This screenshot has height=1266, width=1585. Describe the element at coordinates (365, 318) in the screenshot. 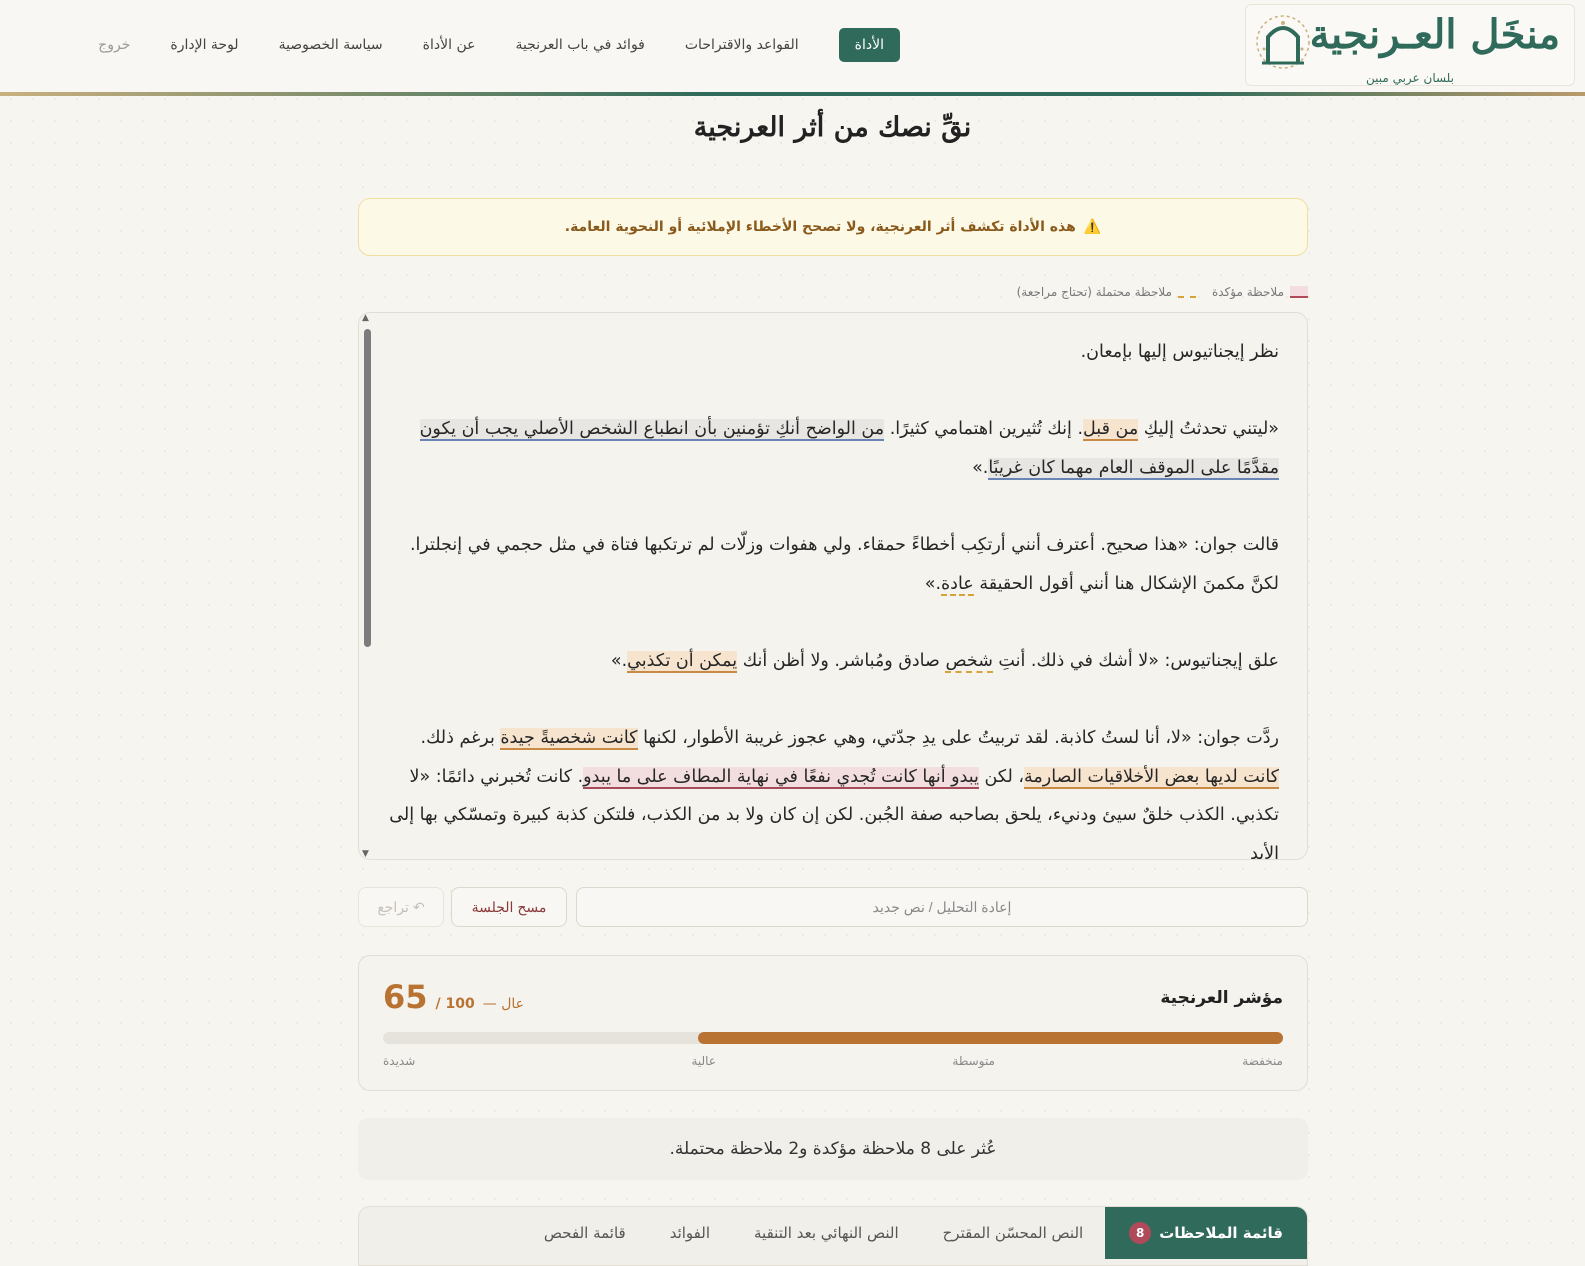

I see `scroll-up-icon: ▲` at that location.